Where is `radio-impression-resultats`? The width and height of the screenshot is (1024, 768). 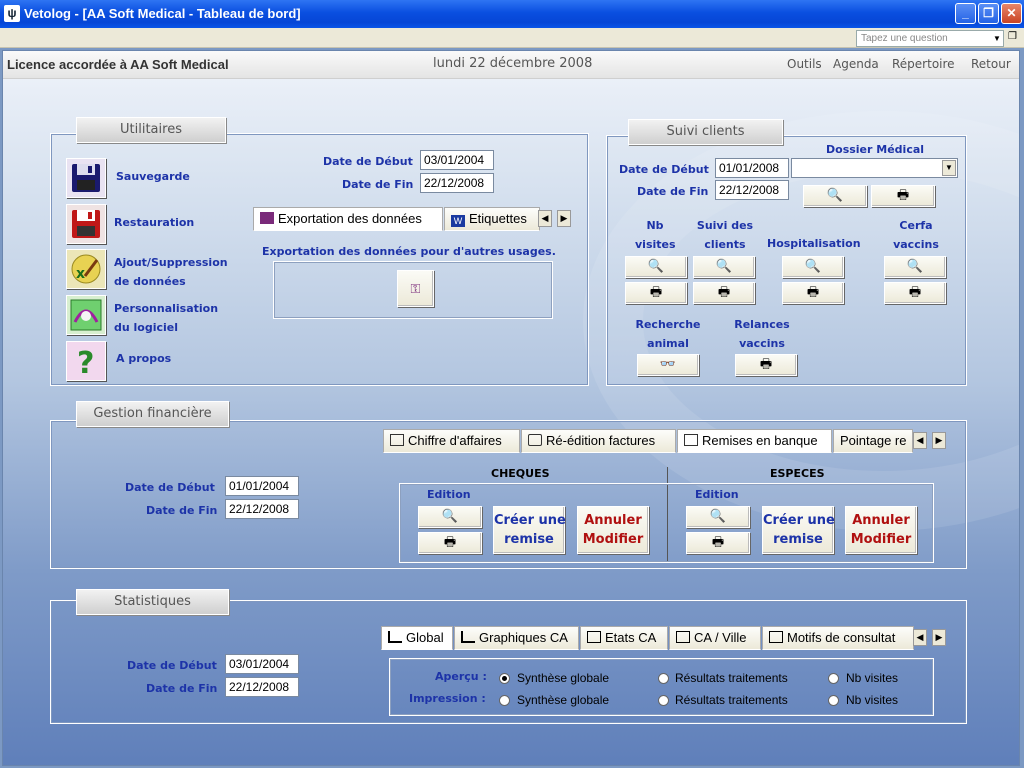 radio-impression-resultats is located at coordinates (663, 700).